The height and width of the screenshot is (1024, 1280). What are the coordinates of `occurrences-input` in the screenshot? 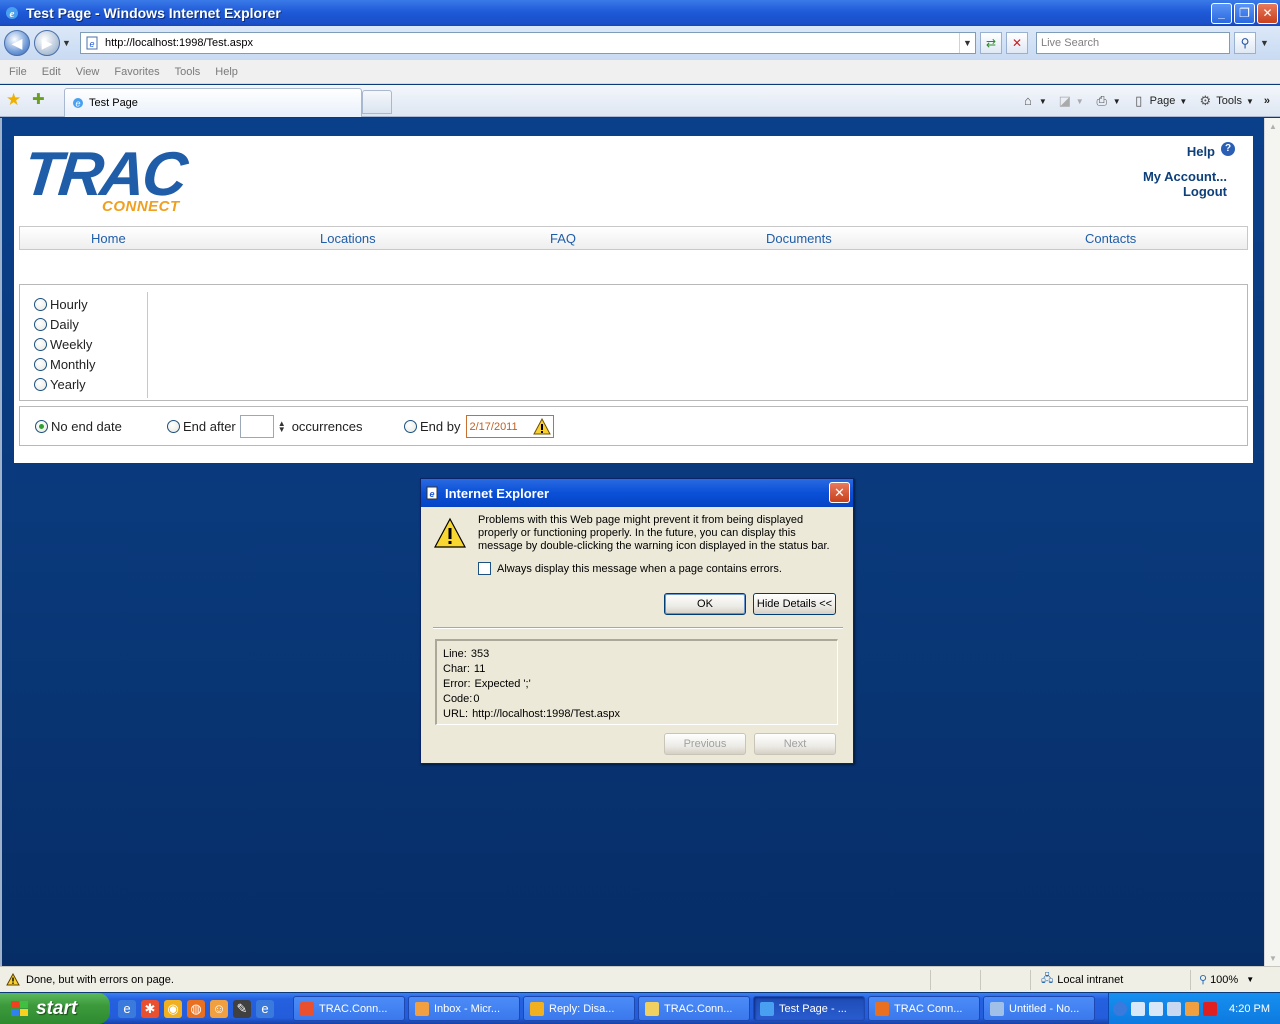 It's located at (256, 426).